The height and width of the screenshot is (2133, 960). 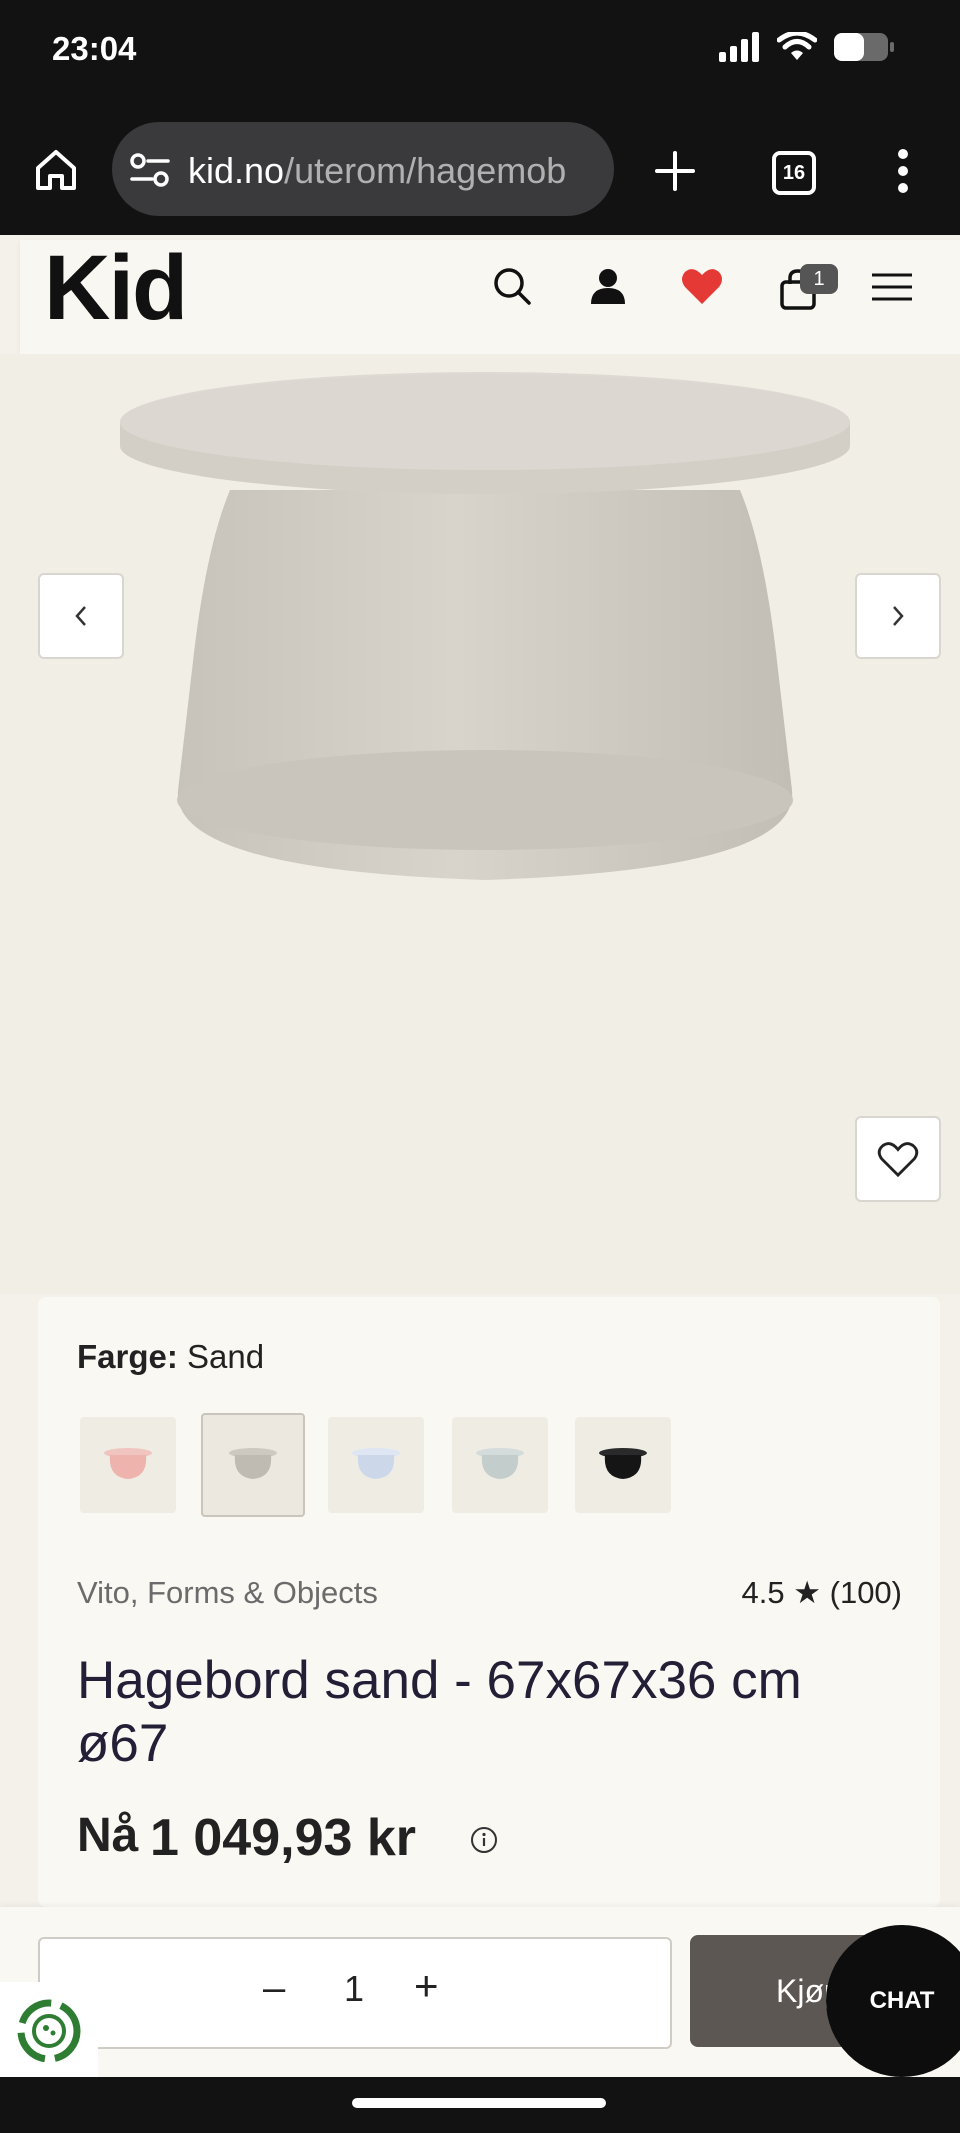 I want to click on swatch-image-sand, so click(x=253, y=1463).